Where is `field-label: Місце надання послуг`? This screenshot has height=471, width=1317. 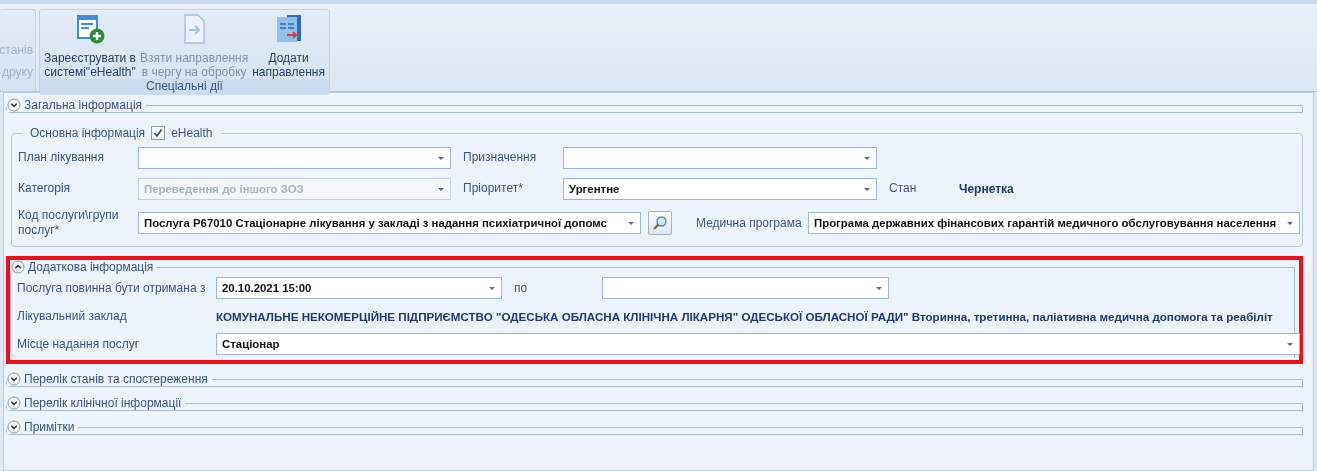 field-label: Місце надання послуг is located at coordinates (78, 344).